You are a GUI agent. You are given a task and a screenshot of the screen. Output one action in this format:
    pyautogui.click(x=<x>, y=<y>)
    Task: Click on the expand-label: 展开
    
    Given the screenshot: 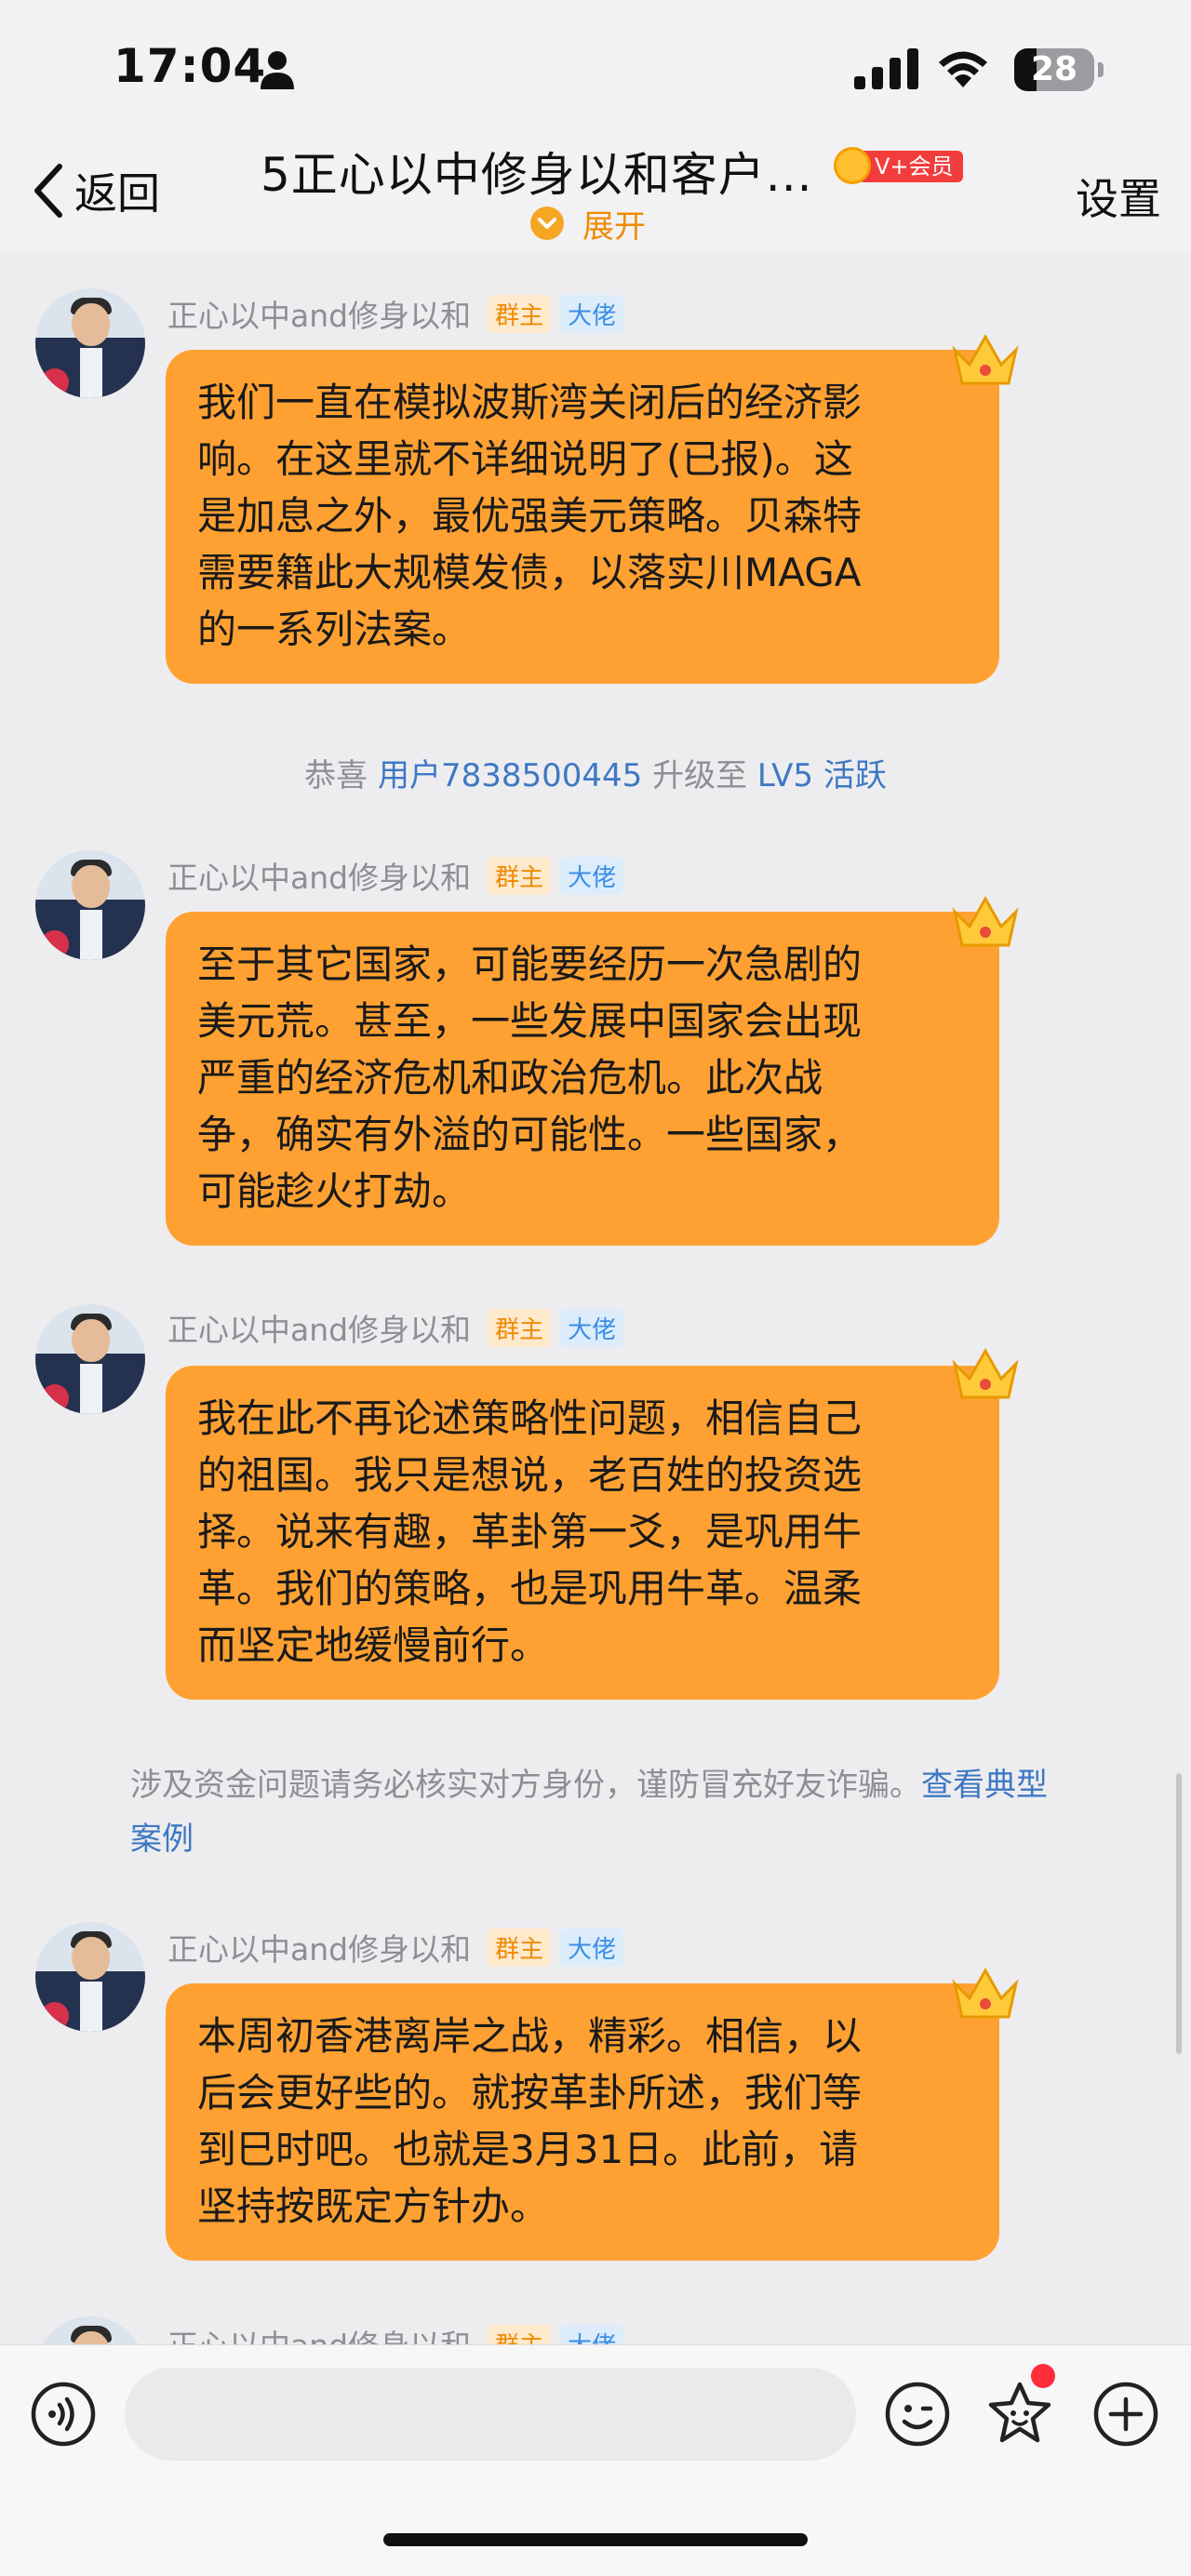 What is the action you would take?
    pyautogui.click(x=614, y=226)
    